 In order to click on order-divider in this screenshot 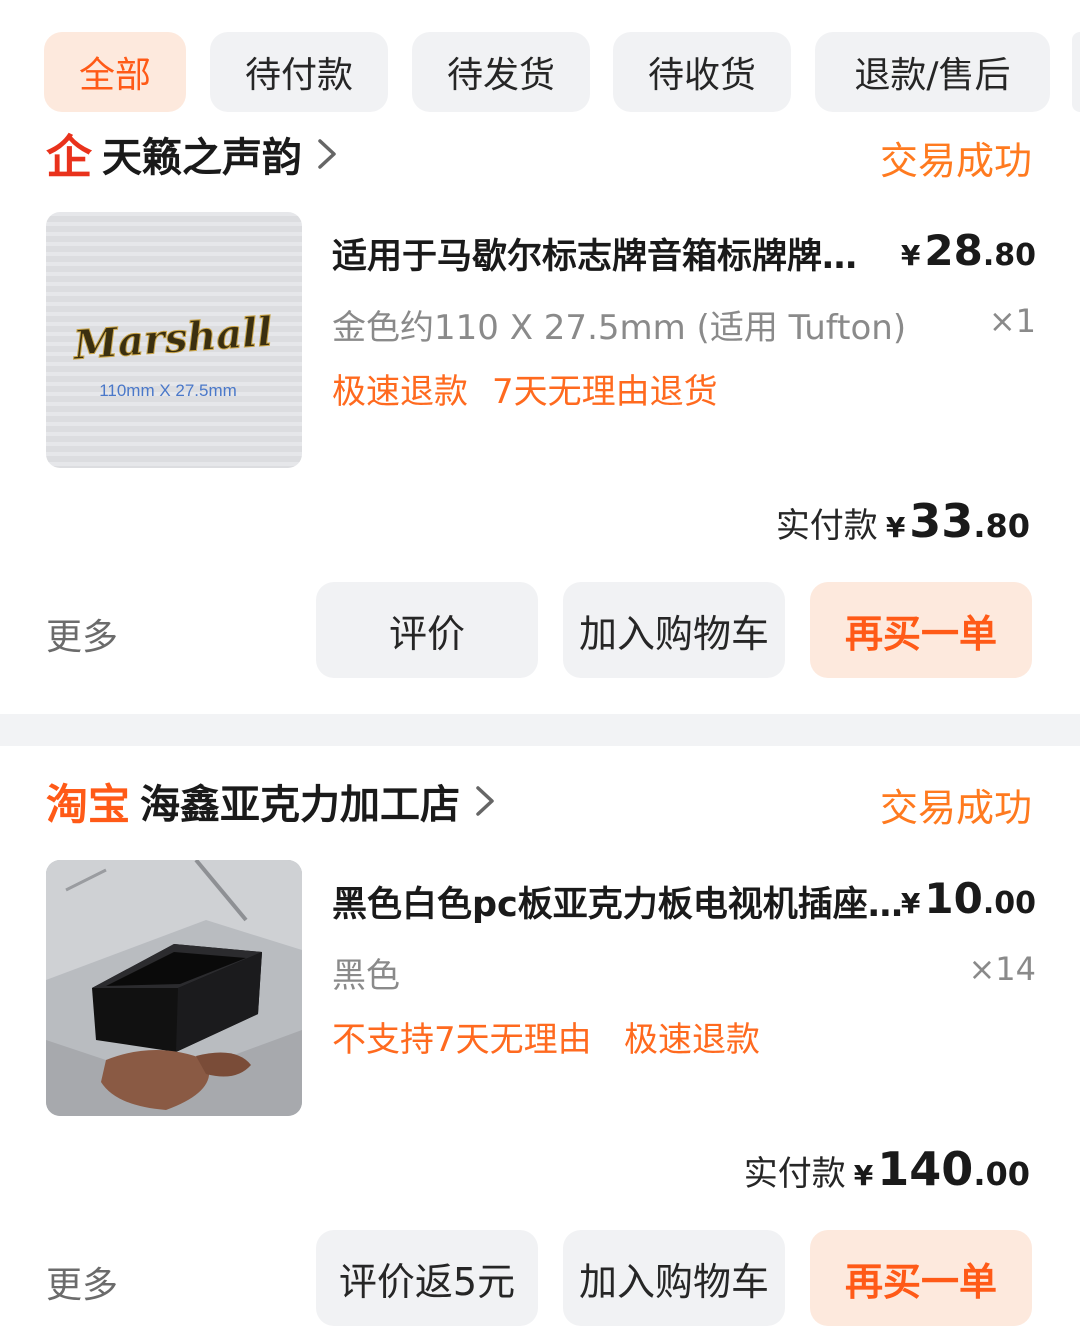, I will do `click(540, 730)`.